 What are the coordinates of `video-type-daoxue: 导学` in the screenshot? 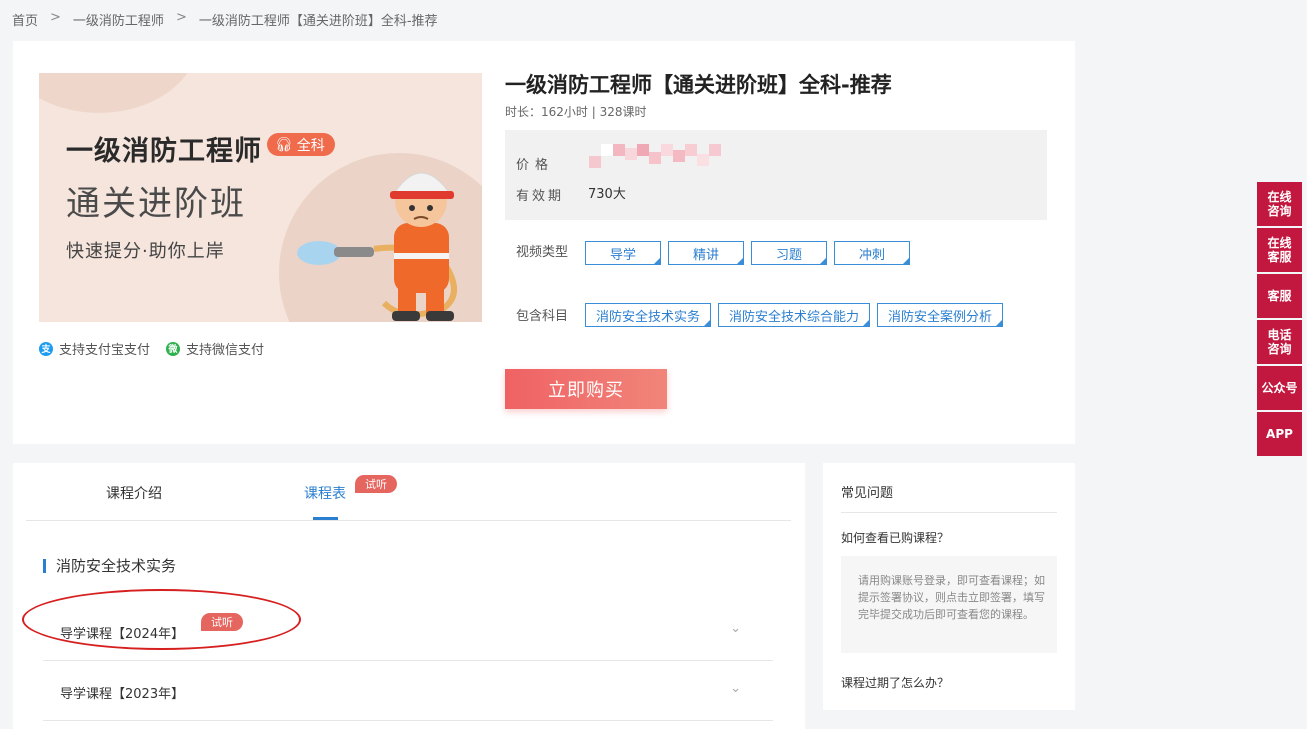 It's located at (623, 253).